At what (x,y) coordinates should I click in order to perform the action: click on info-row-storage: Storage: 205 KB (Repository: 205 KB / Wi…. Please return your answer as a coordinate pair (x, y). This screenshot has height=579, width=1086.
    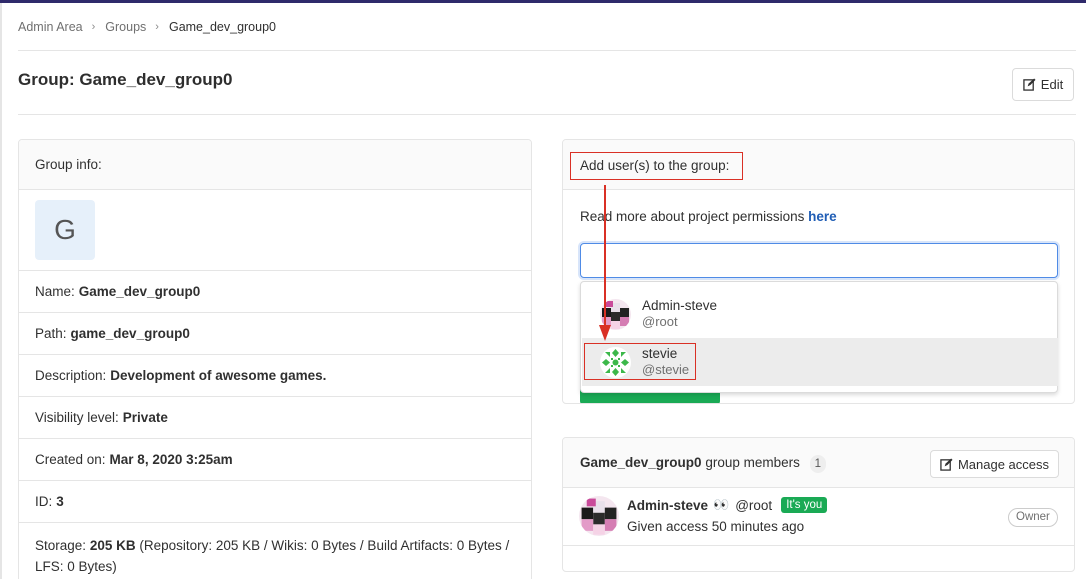
    Looking at the image, I should click on (272, 556).